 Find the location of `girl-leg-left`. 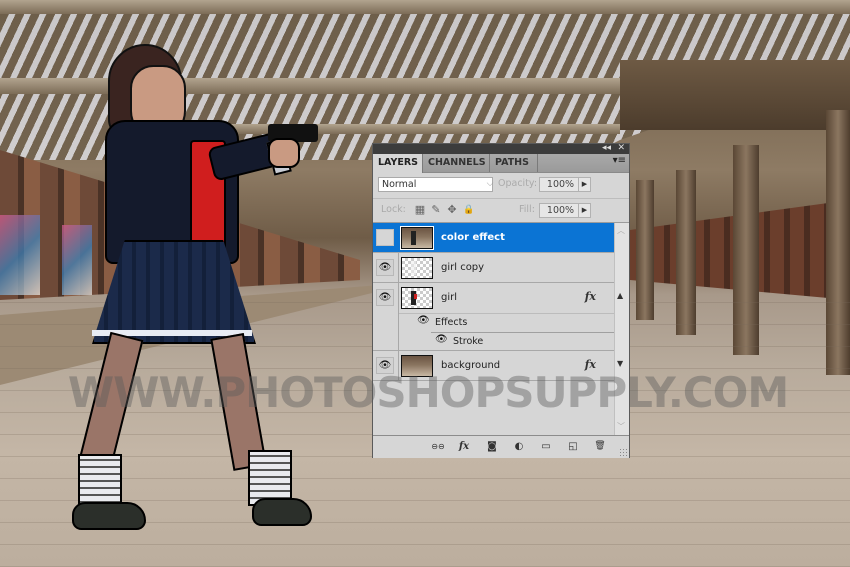

girl-leg-left is located at coordinates (111, 401).